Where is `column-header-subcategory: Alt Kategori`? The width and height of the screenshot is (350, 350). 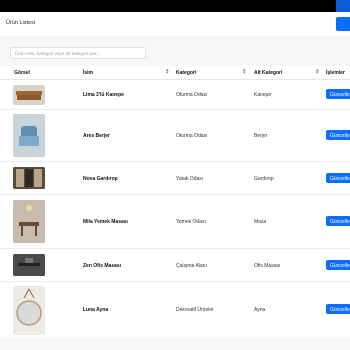 column-header-subcategory: Alt Kategori is located at coordinates (268, 73).